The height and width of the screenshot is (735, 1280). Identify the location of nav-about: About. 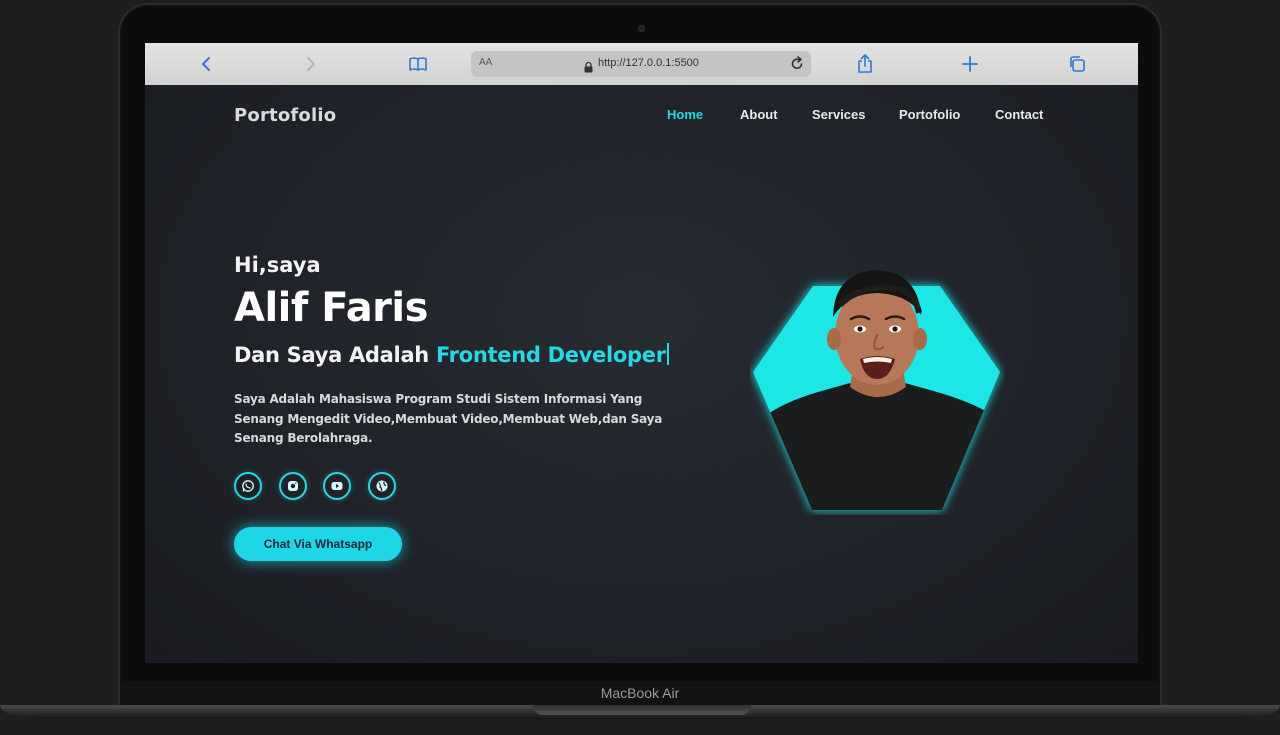
(759, 114).